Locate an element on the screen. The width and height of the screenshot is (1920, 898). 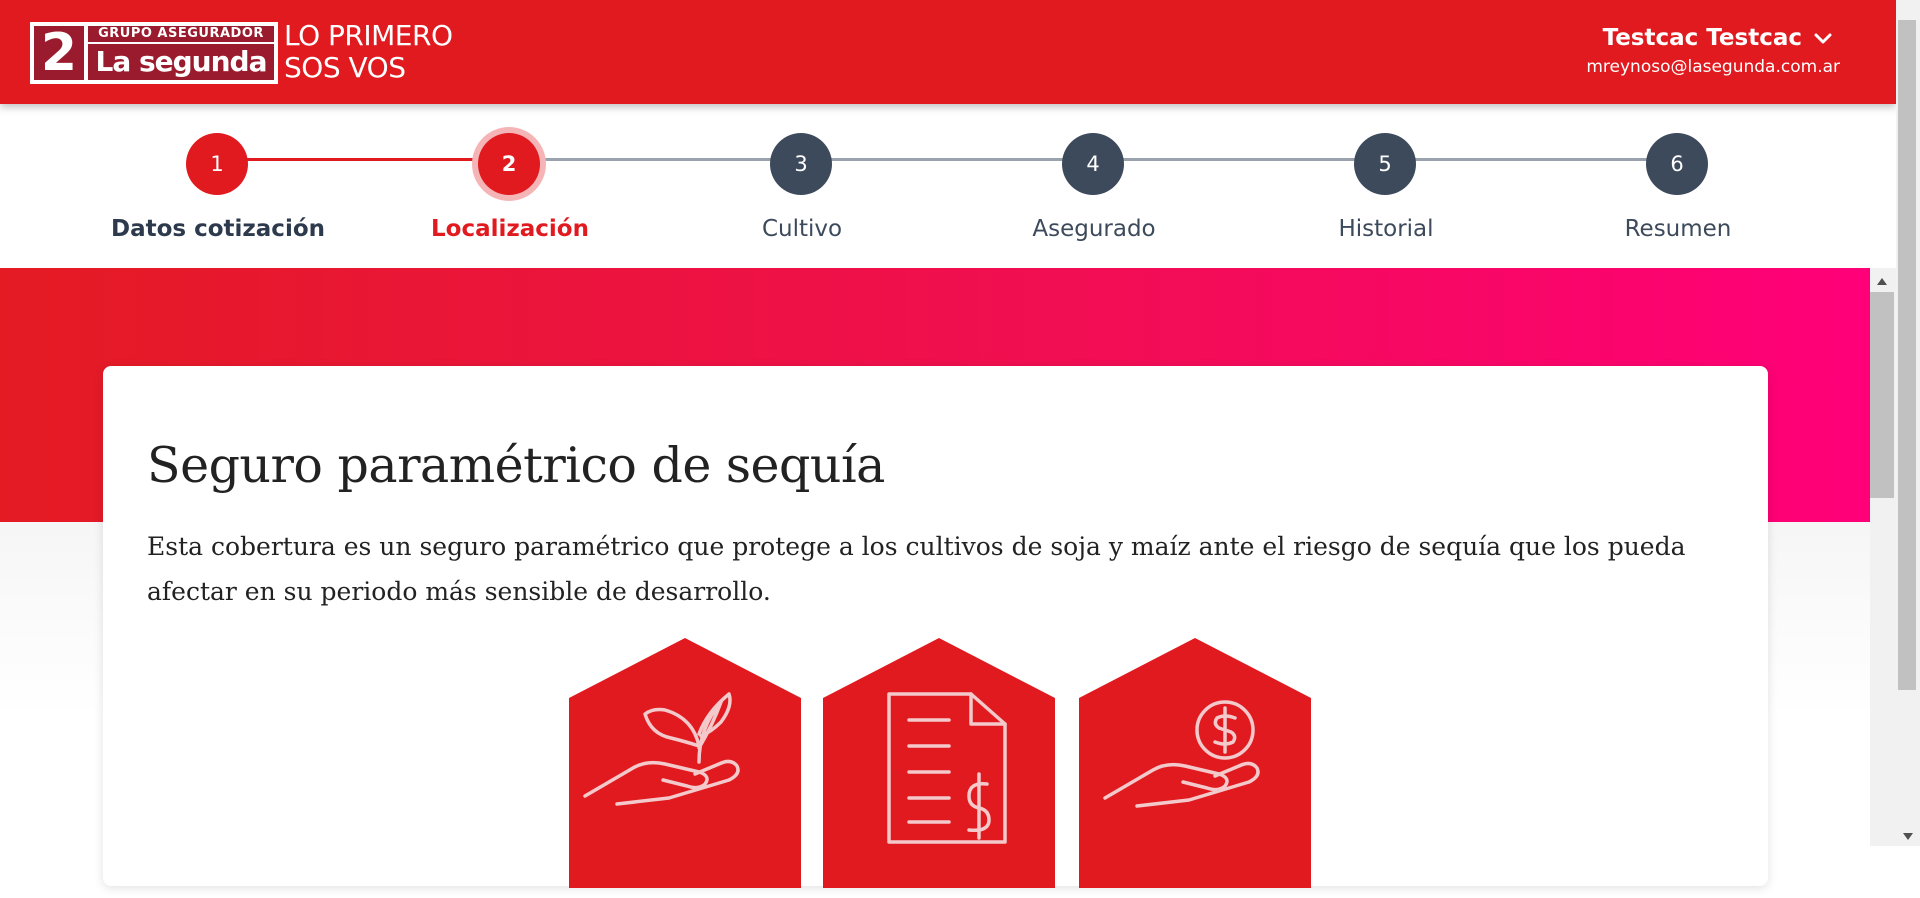
page-scrollbar-thumb is located at coordinates (1882, 395).